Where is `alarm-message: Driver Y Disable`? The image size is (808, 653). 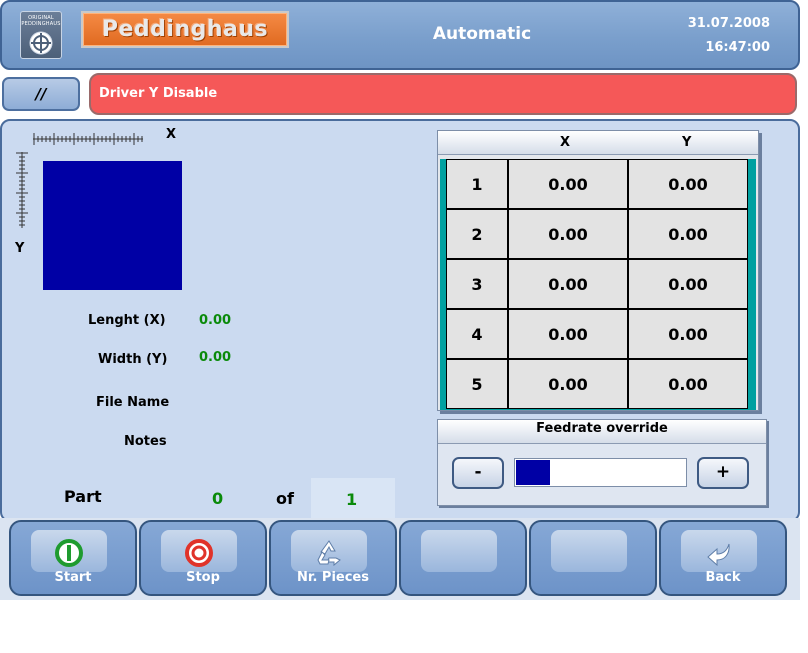 alarm-message: Driver Y Disable is located at coordinates (443, 94).